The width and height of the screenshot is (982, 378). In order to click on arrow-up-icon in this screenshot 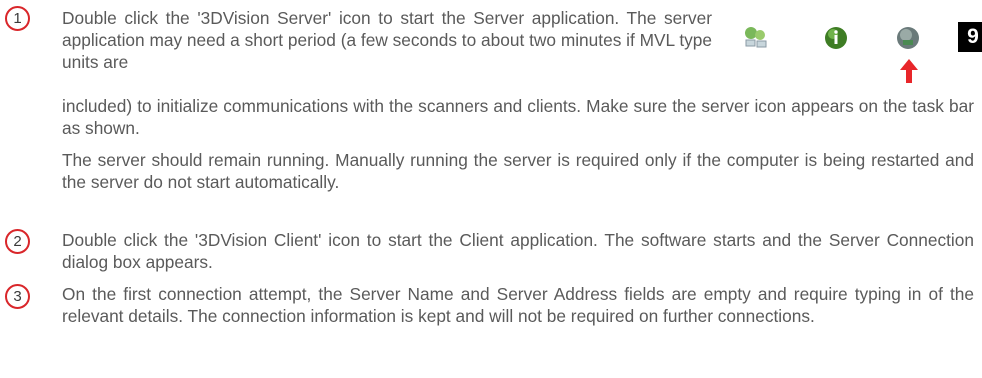, I will do `click(909, 71)`.